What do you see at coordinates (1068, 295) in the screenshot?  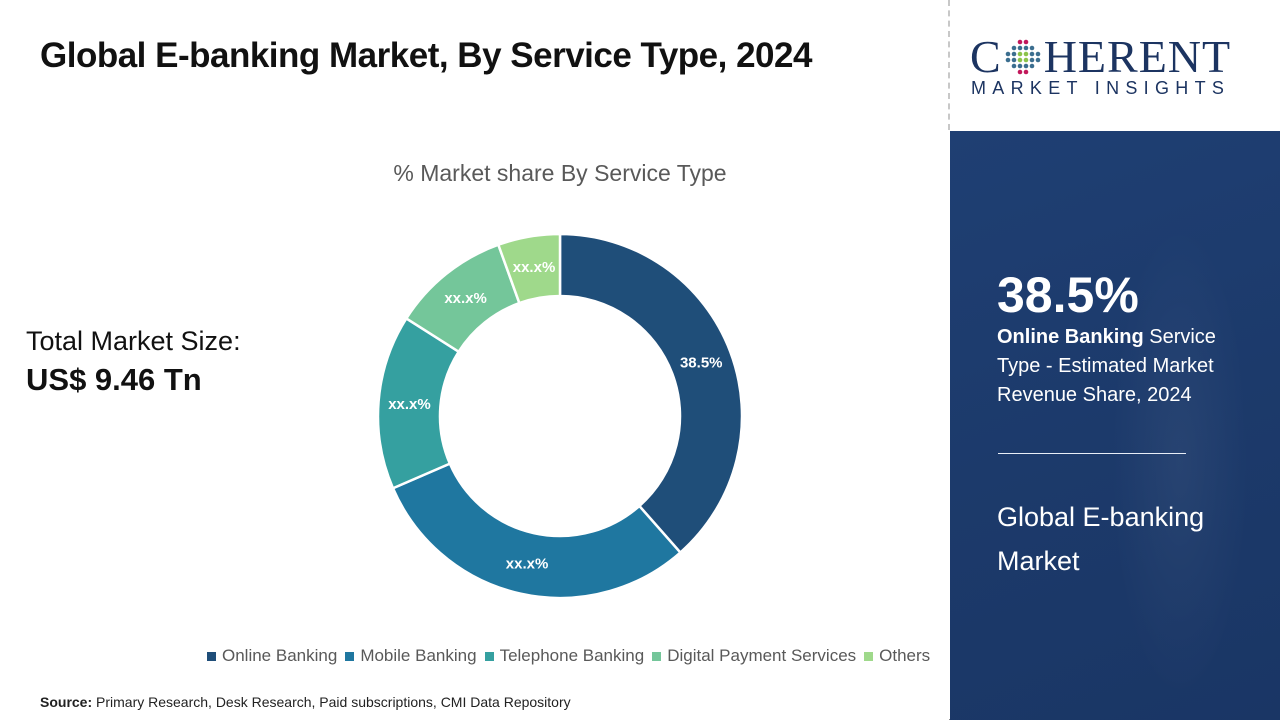 I see `highlight-value: 38.5%` at bounding box center [1068, 295].